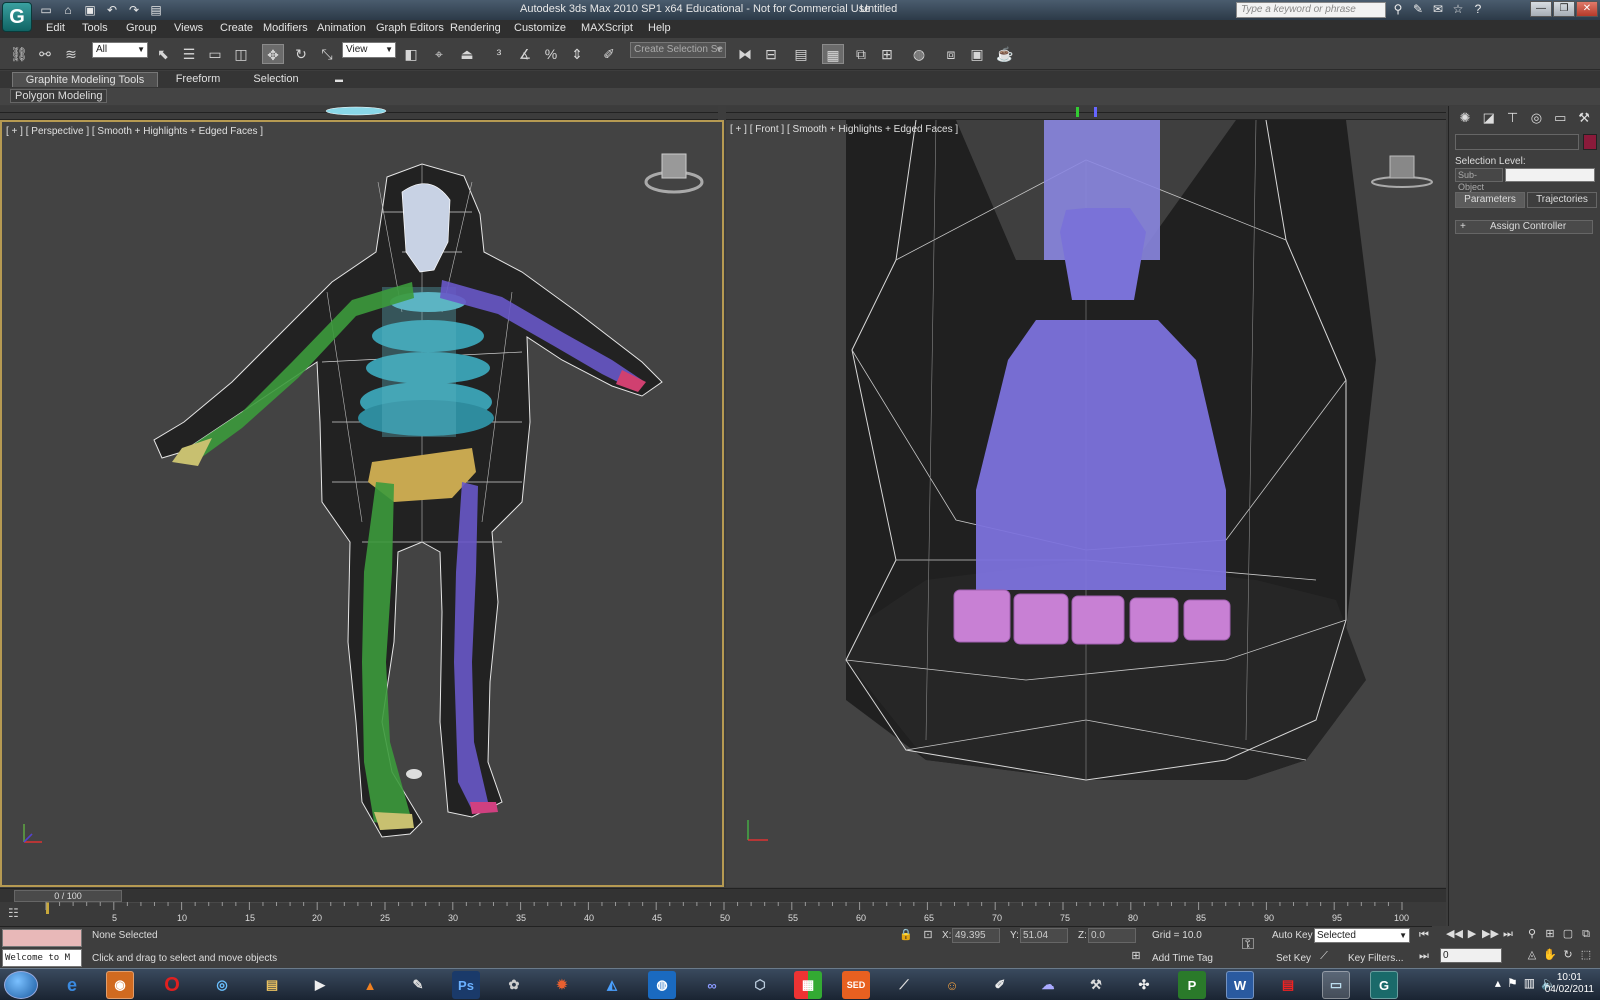 This screenshot has width=1600, height=1000. What do you see at coordinates (285, 28) in the screenshot?
I see `menu-modifiers: Modifiers` at bounding box center [285, 28].